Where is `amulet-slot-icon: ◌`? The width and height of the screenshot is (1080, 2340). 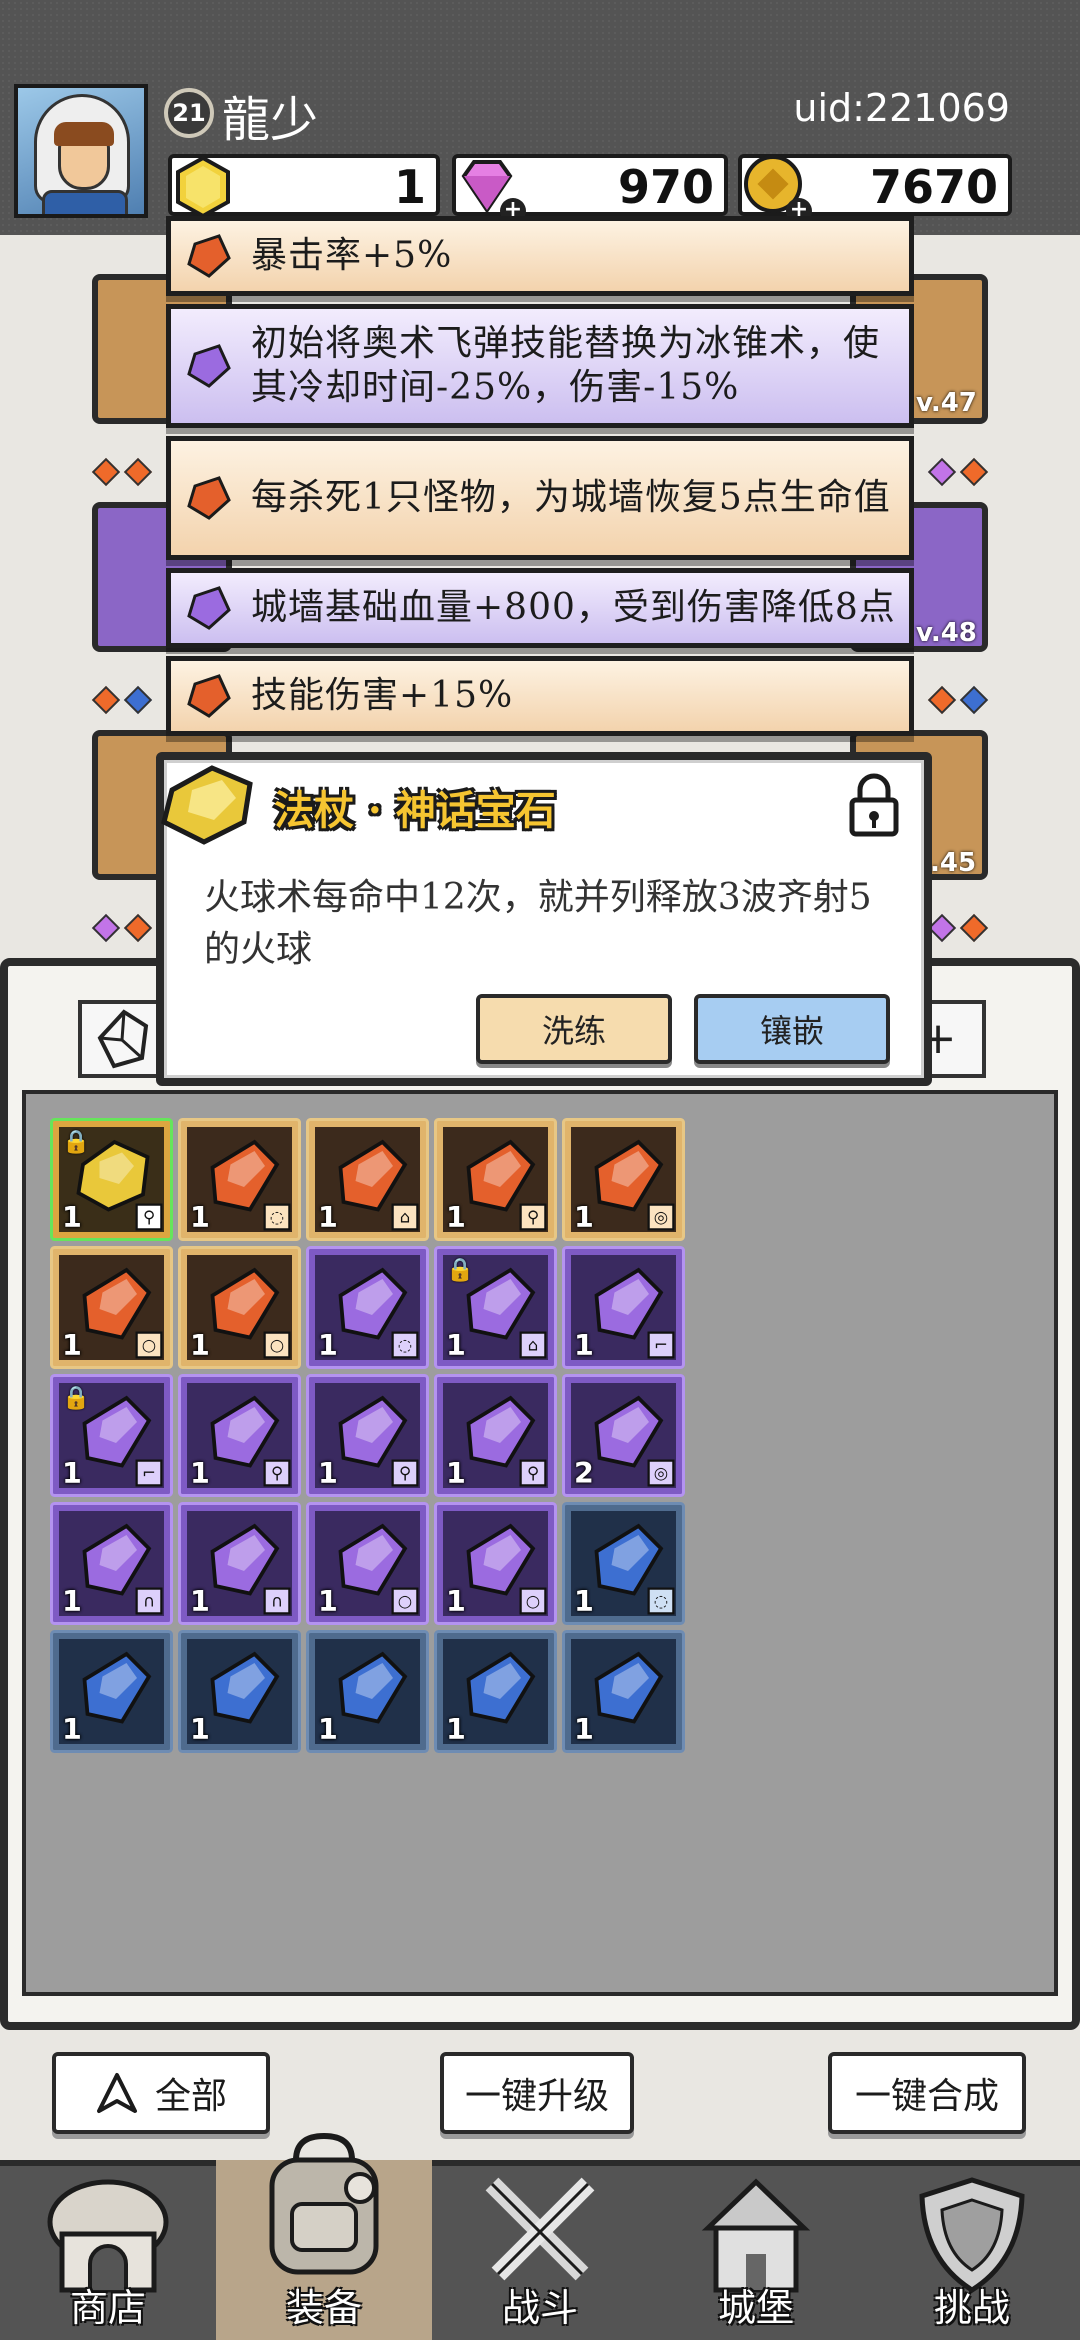
amulet-slot-icon: ◌ is located at coordinates (661, 1601).